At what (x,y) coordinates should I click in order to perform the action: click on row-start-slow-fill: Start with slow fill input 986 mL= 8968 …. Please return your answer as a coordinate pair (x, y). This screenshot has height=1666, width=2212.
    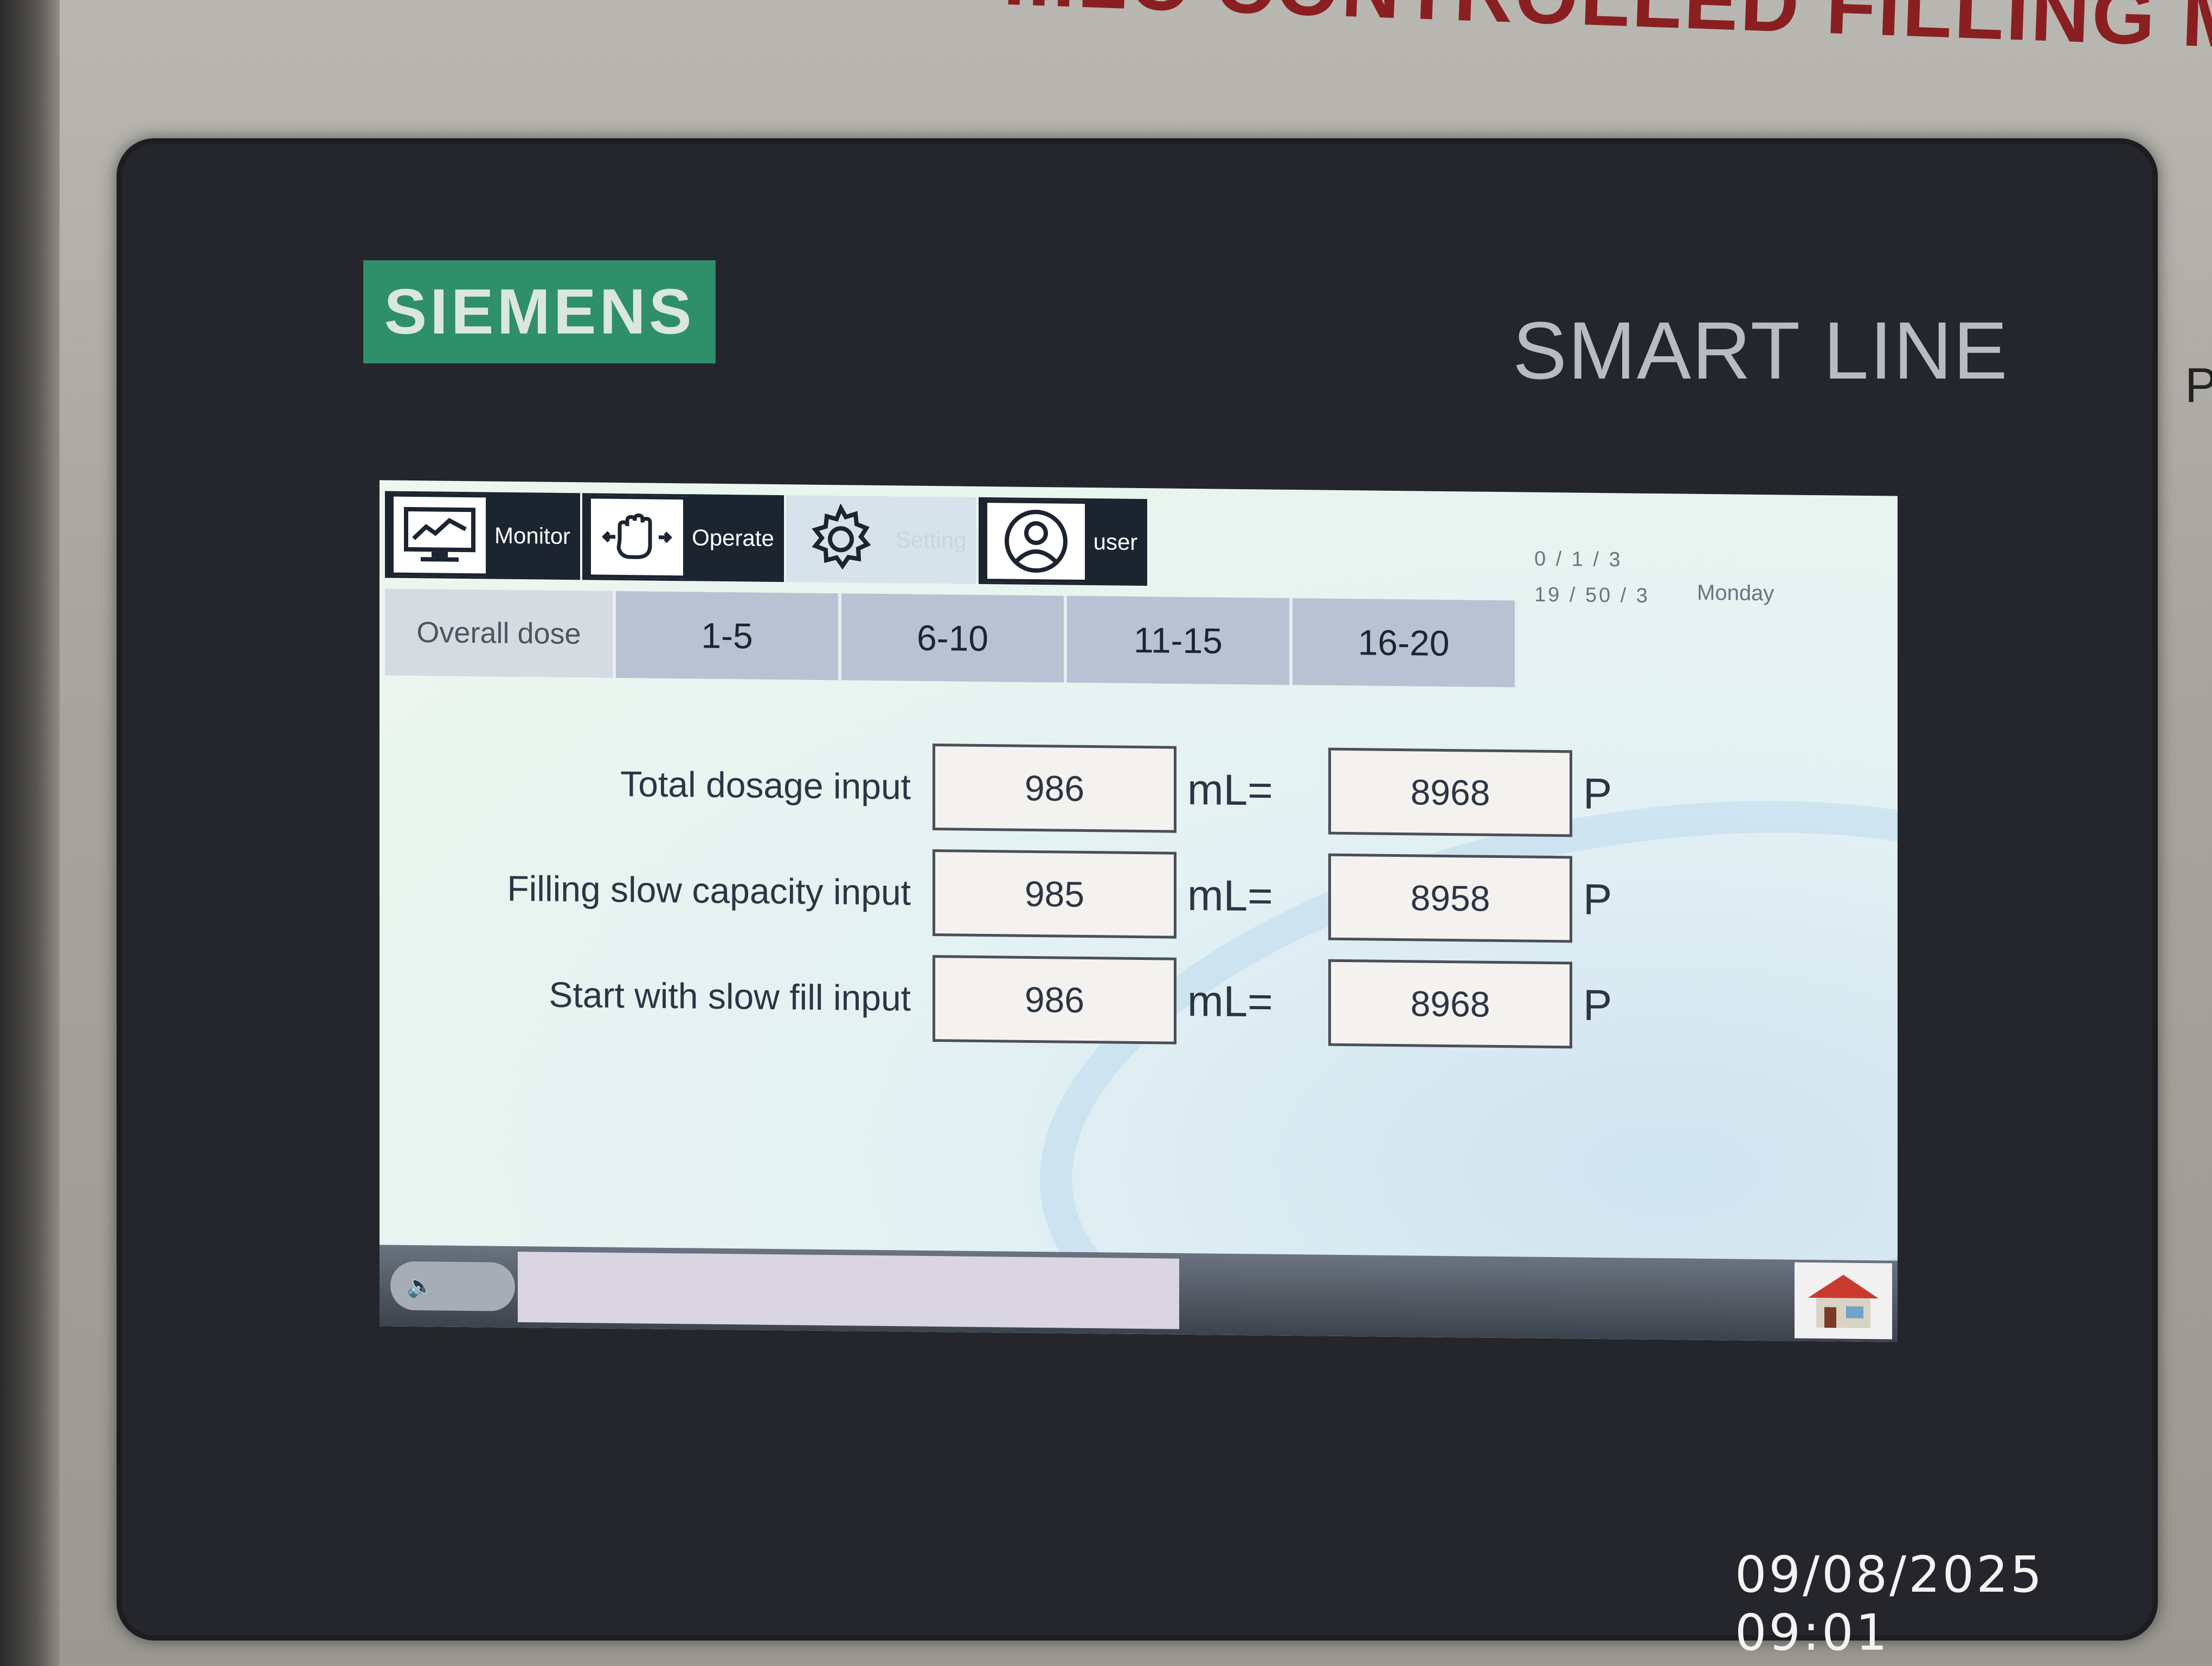
    Looking at the image, I should click on (996, 999).